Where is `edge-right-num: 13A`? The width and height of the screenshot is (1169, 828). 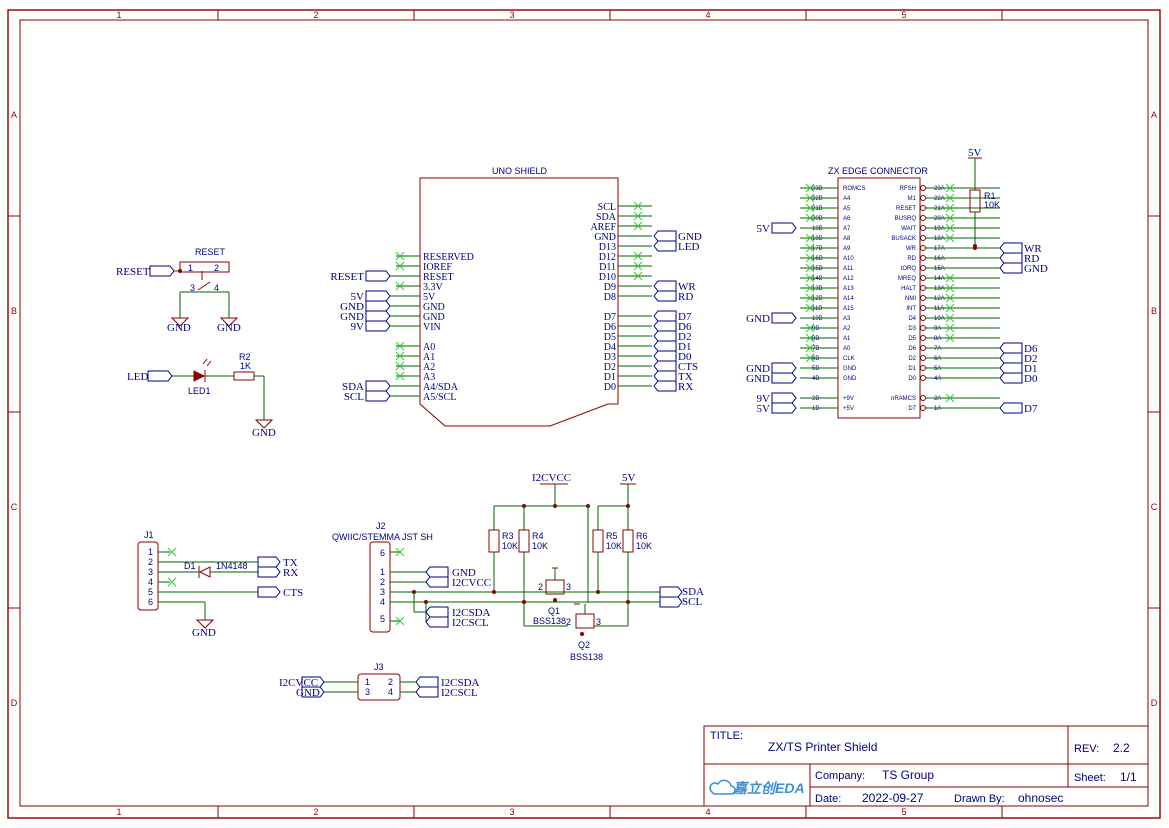
edge-right-num: 13A is located at coordinates (939, 289).